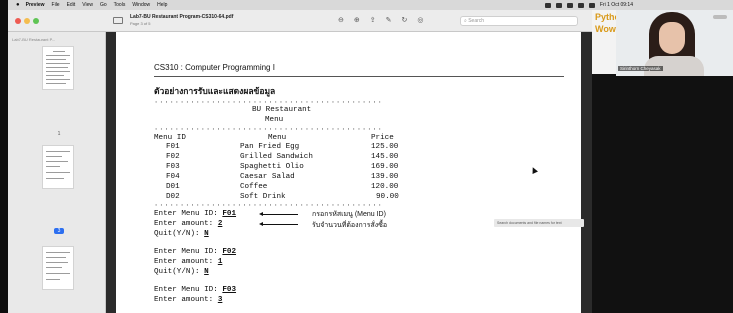 Image resolution: width=733 pixels, height=313 pixels. Describe the element at coordinates (539, 223) in the screenshot. I see `search-tooltip: Search documents and file names for text` at that location.